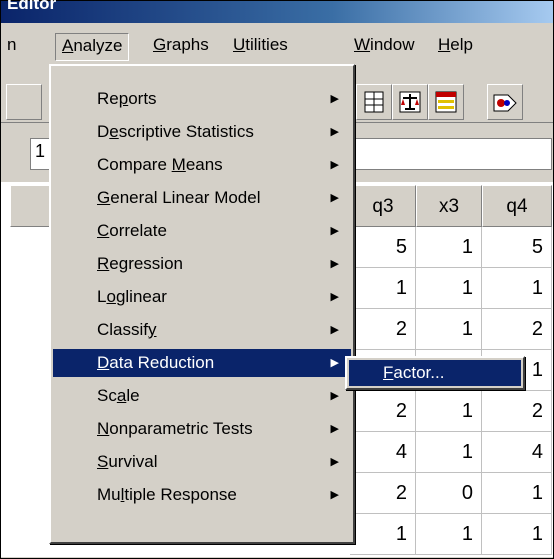  Describe the element at coordinates (260, 46) in the screenshot. I see `menu-utilities: Utilities` at that location.